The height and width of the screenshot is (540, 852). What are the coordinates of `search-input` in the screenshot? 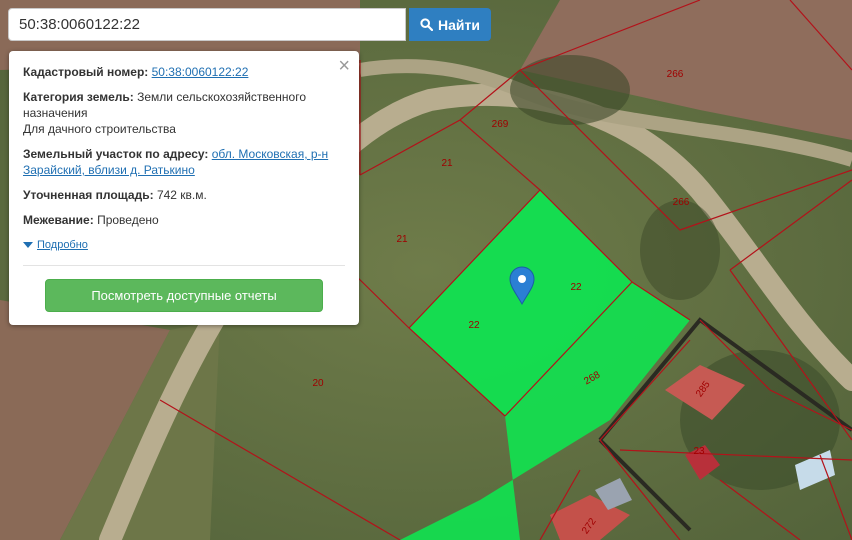 It's located at (207, 24).